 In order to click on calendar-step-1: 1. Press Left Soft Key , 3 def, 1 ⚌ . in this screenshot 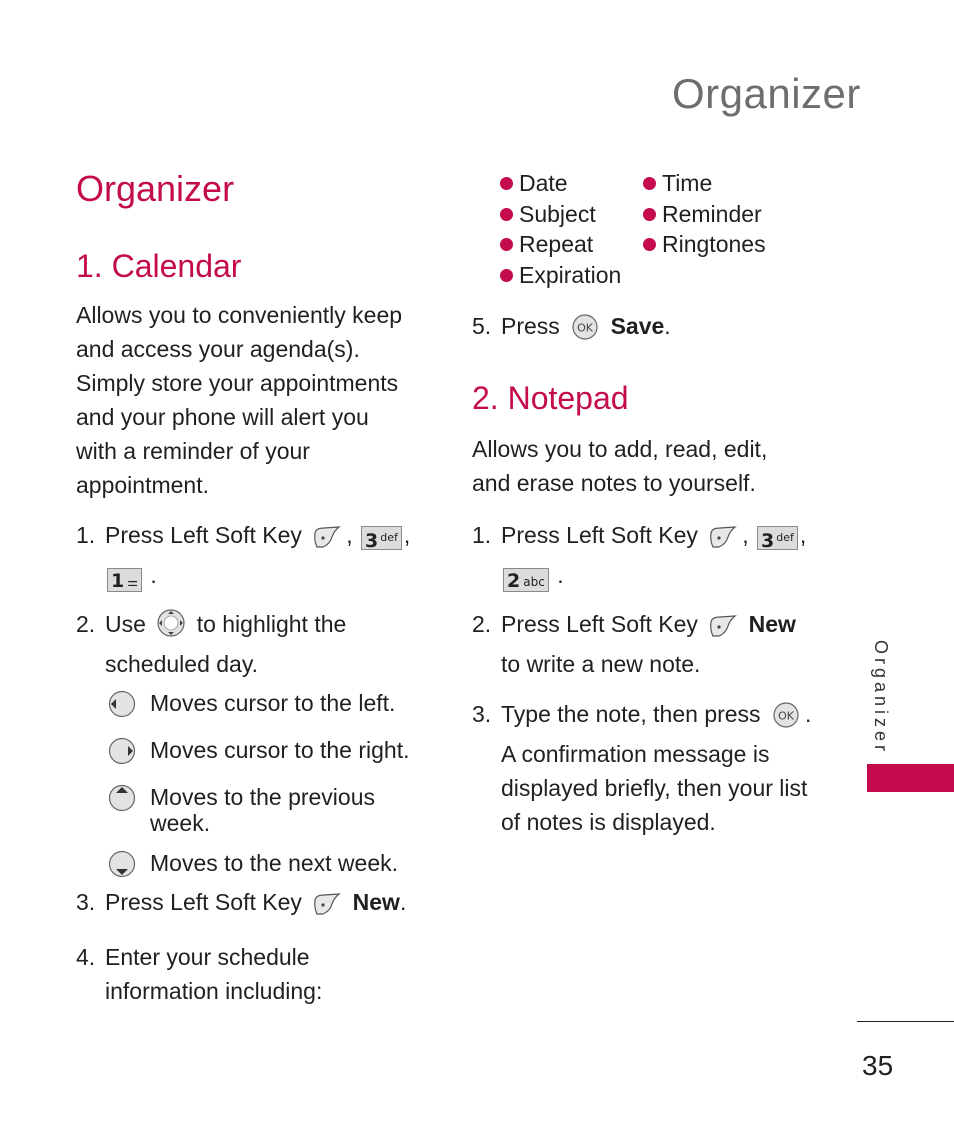, I will do `click(256, 555)`.